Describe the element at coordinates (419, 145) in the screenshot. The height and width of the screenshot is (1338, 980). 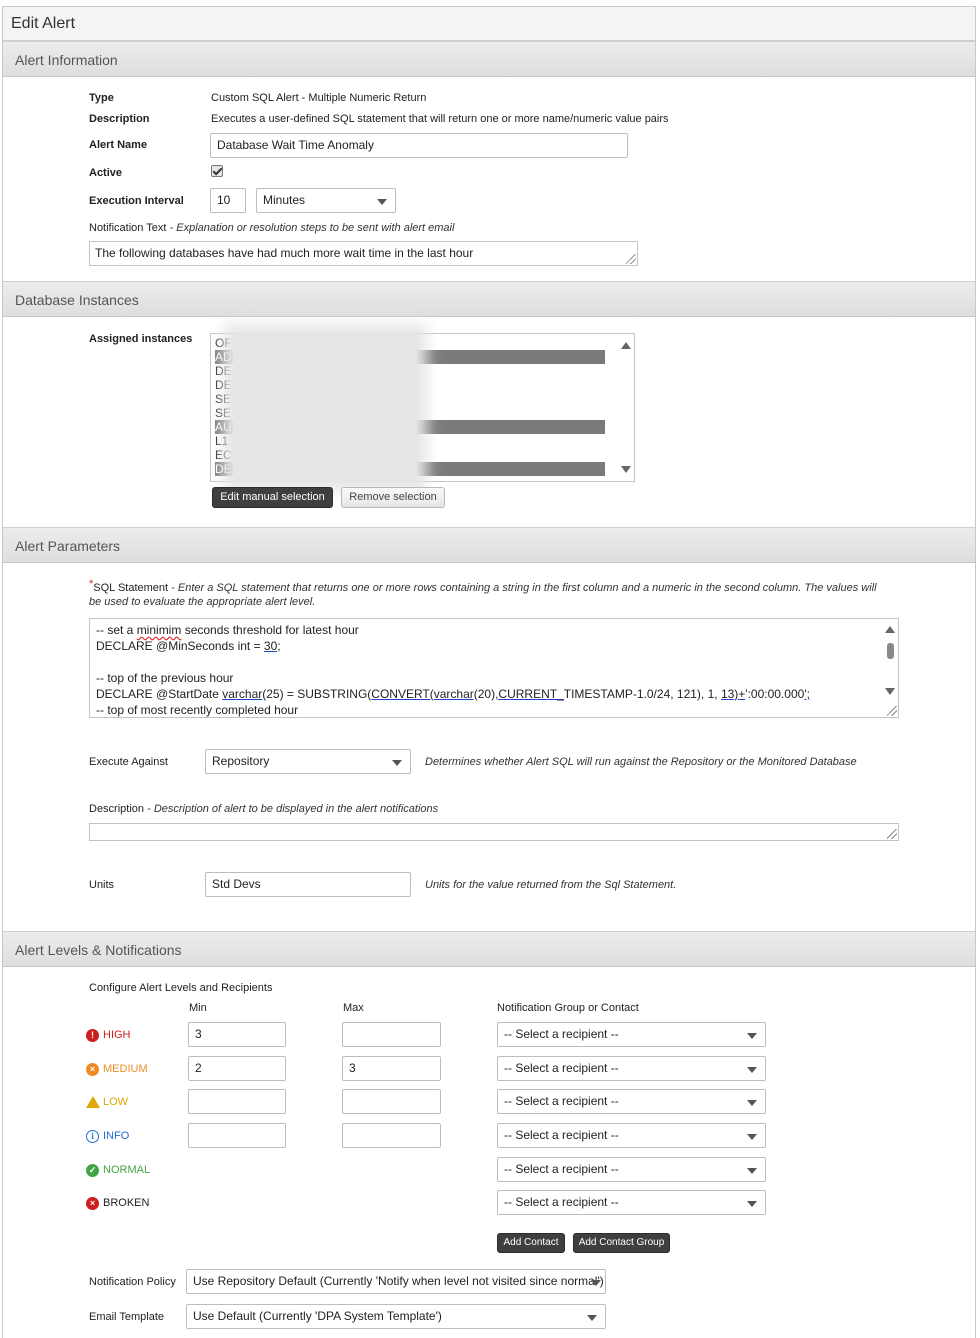
I see `alert-name-input: Database Wait Time Anomaly` at that location.